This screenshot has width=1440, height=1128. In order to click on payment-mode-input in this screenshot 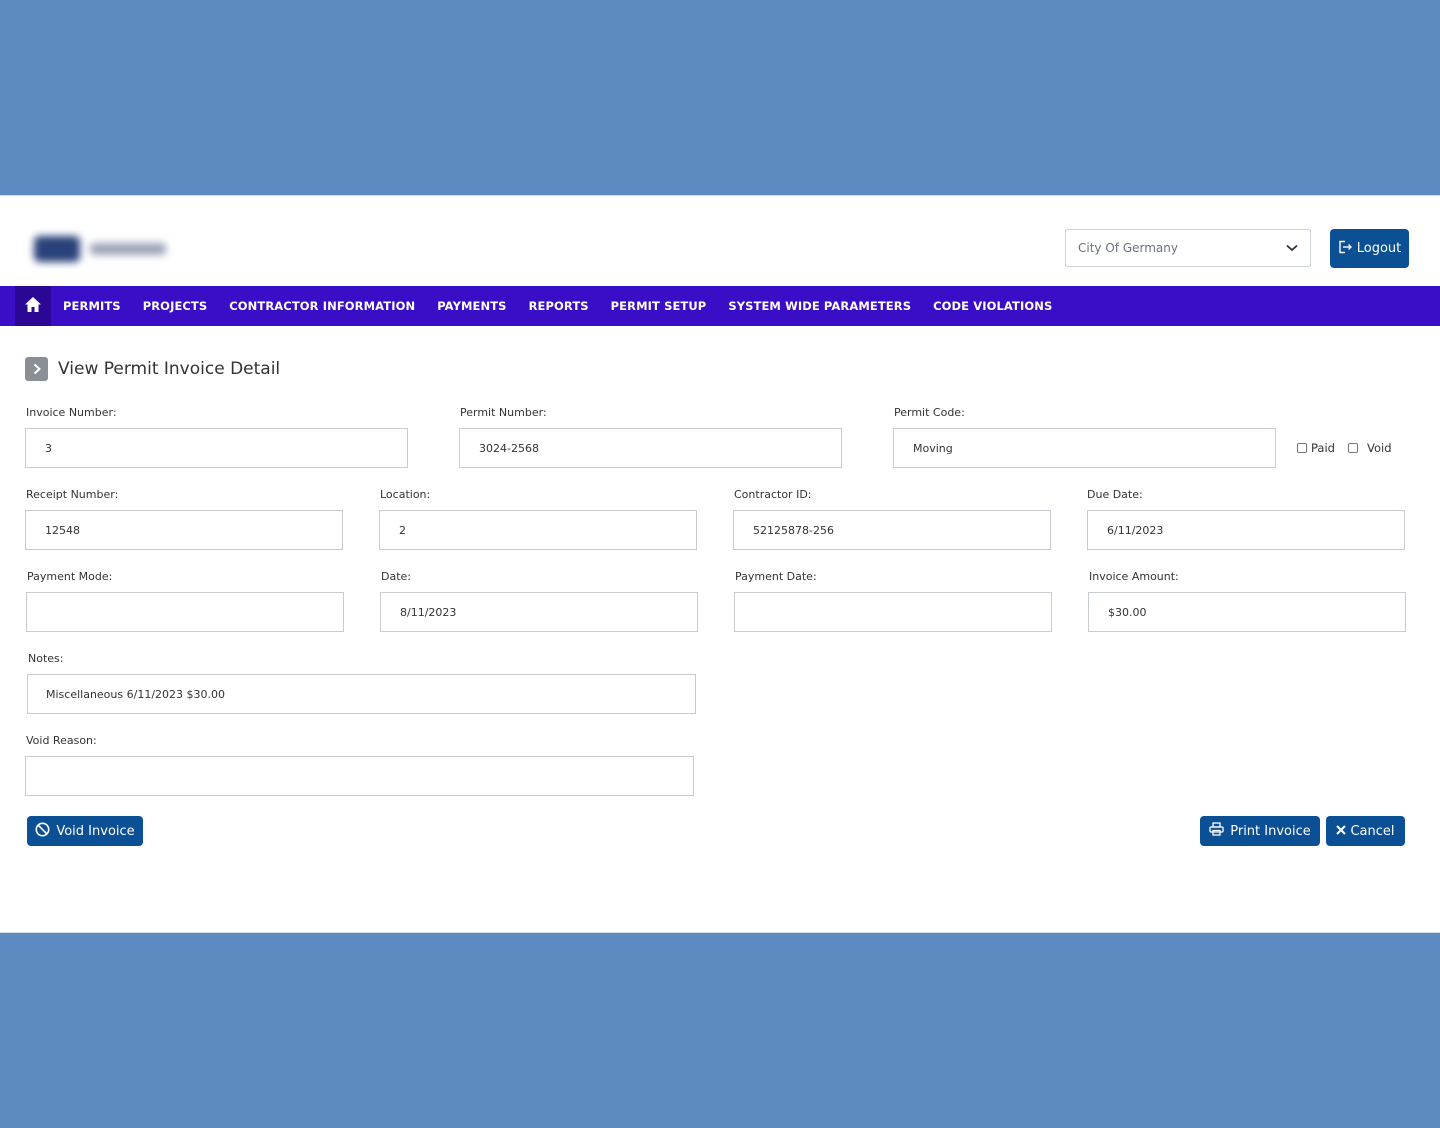, I will do `click(185, 612)`.